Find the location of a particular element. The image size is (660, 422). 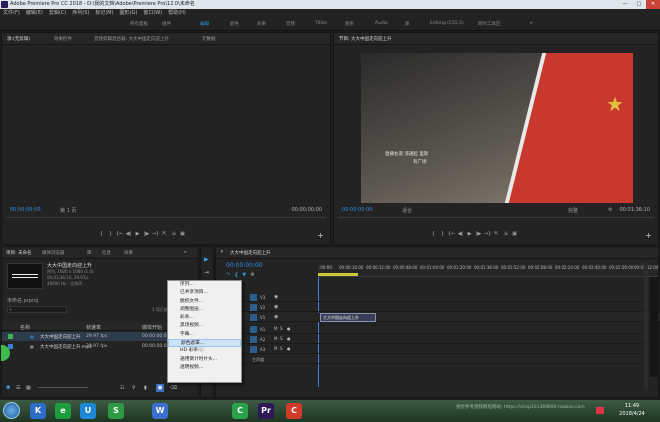

icon-view-icon: ▦ is located at coordinates (28, 388).